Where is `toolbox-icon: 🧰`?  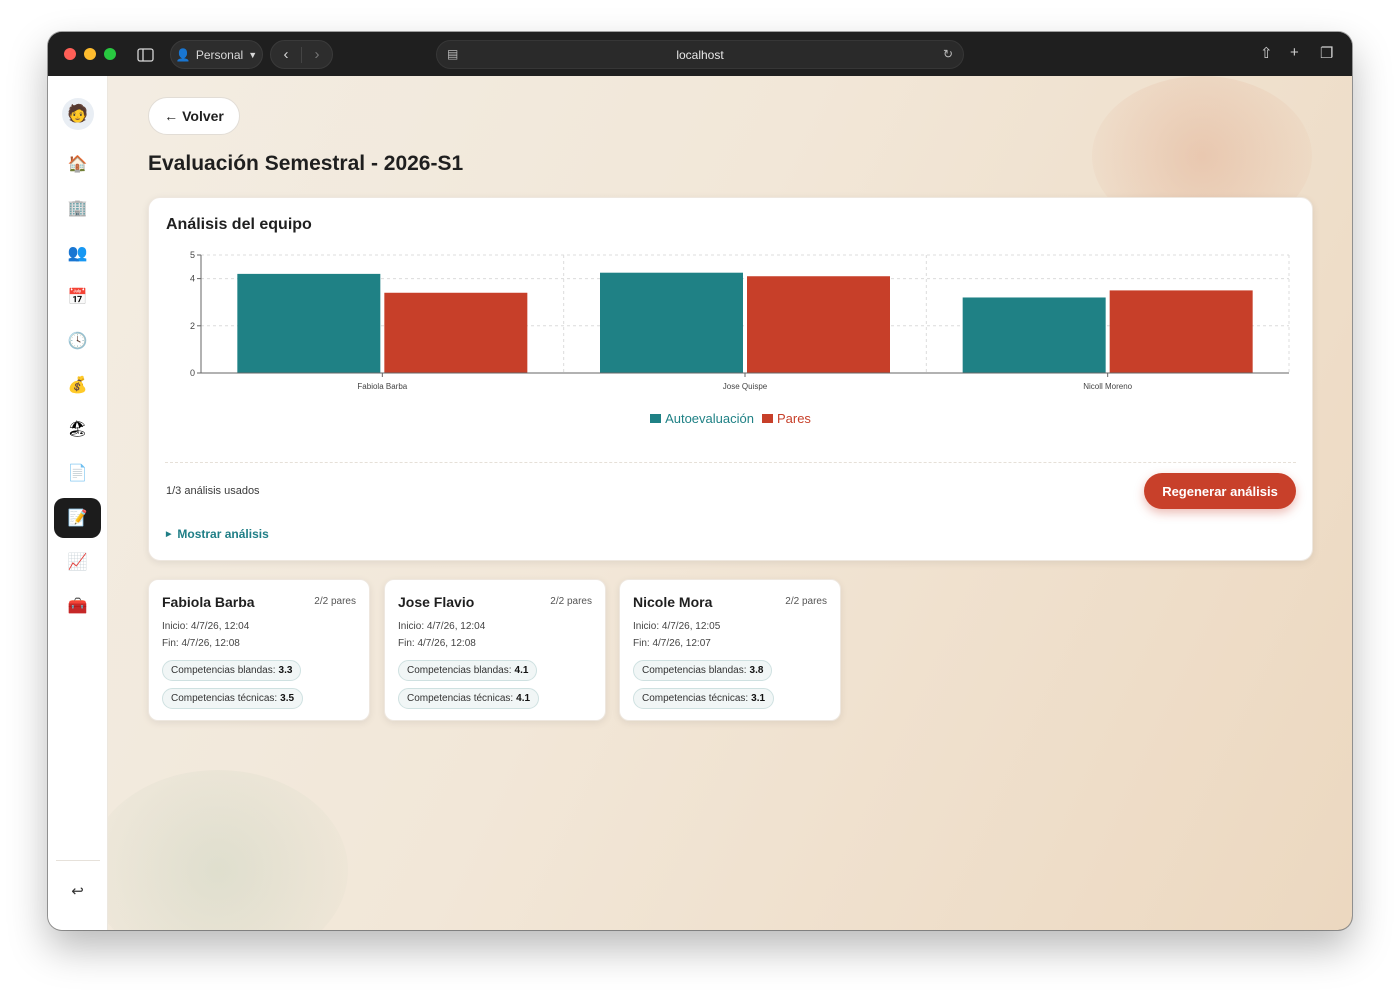 toolbox-icon: 🧰 is located at coordinates (77, 606).